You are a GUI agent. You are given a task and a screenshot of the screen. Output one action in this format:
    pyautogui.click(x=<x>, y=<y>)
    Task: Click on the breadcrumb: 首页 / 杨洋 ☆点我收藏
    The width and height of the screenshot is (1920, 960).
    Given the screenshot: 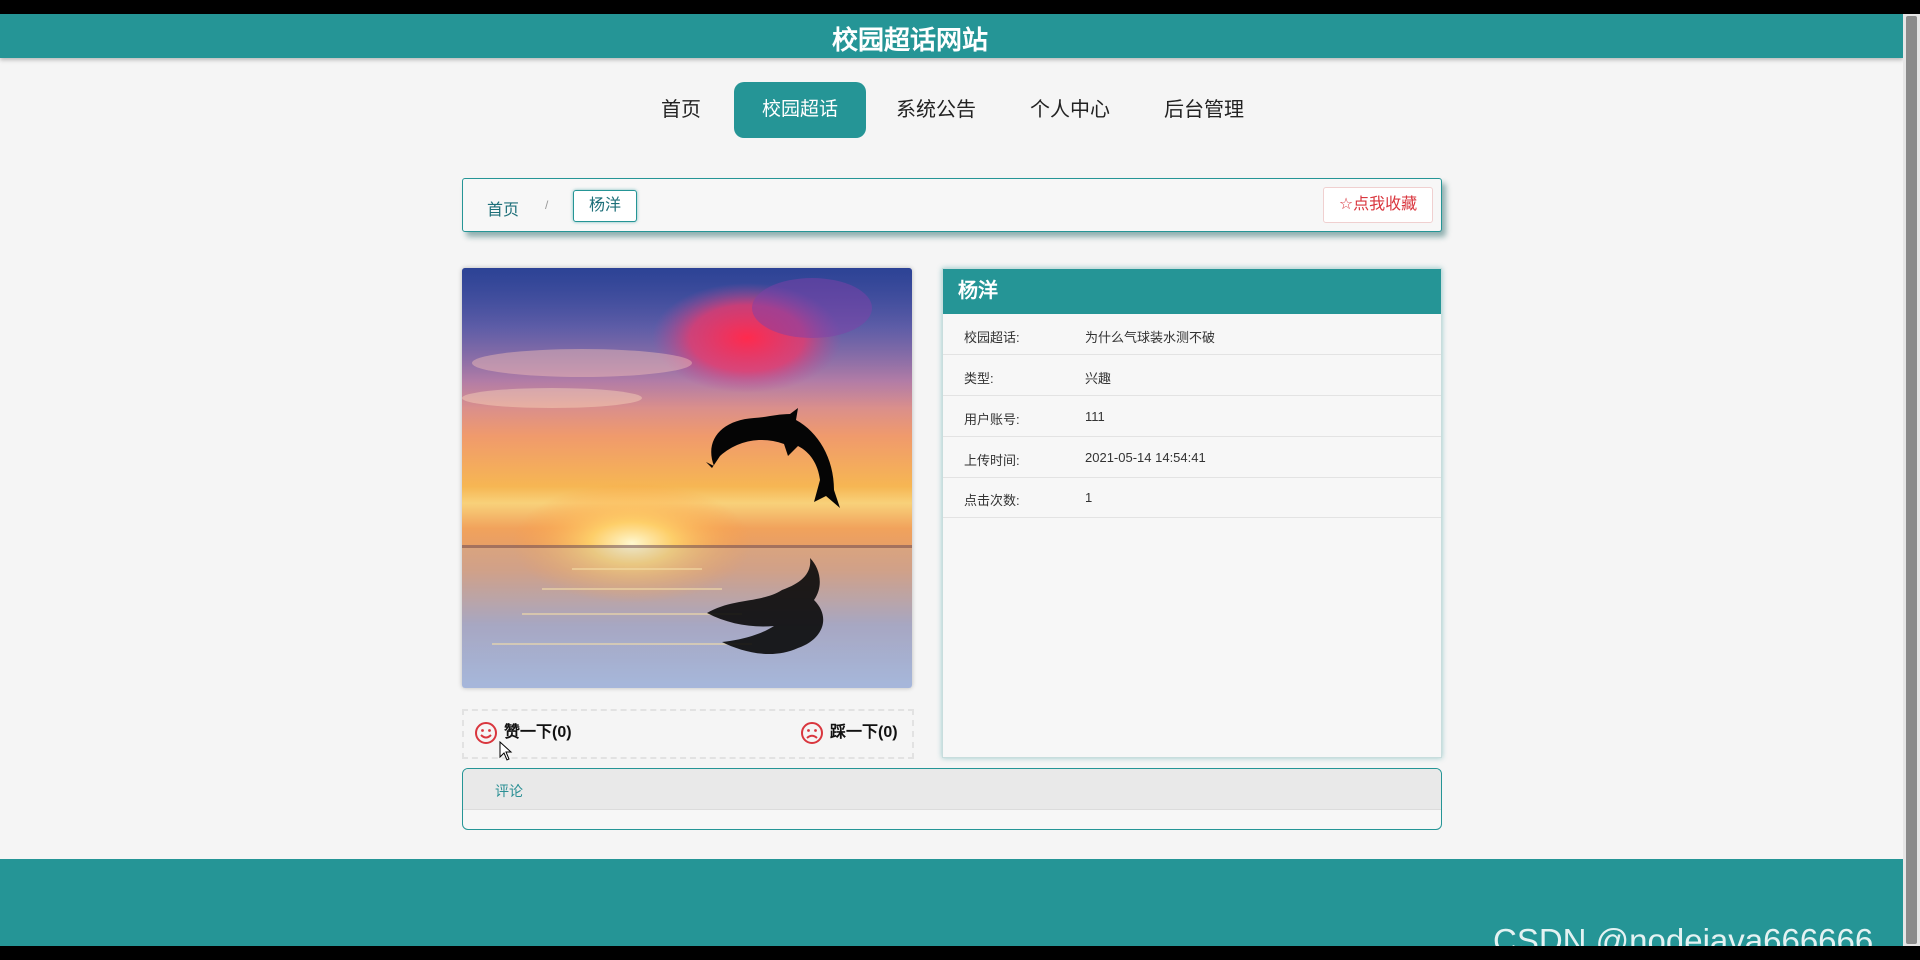 What is the action you would take?
    pyautogui.click(x=952, y=205)
    